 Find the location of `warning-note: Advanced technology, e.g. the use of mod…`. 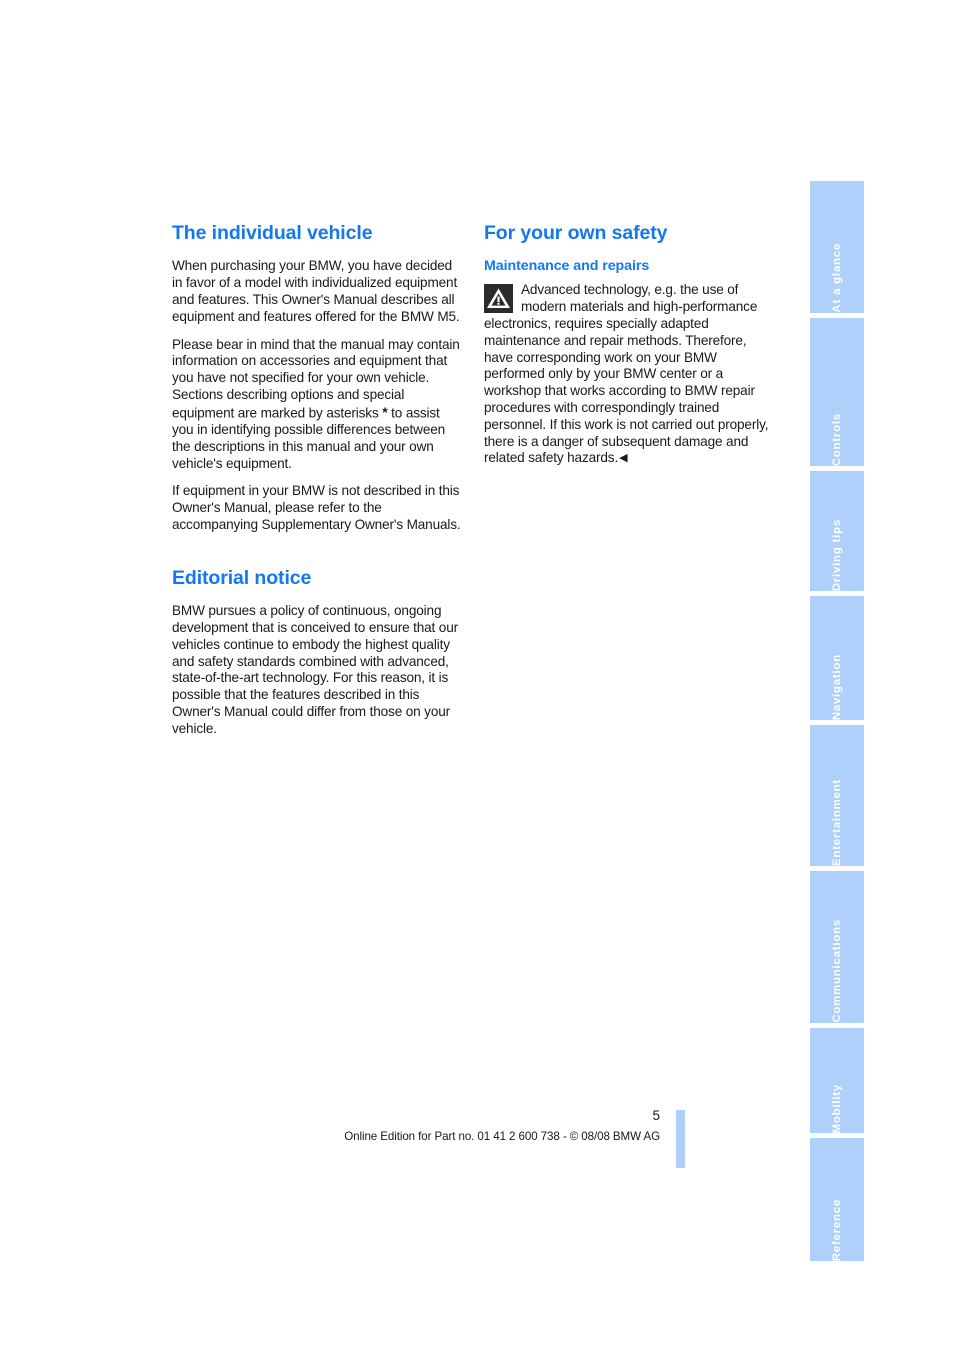

warning-note: Advanced technology, e.g. the use of mod… is located at coordinates (629, 374).